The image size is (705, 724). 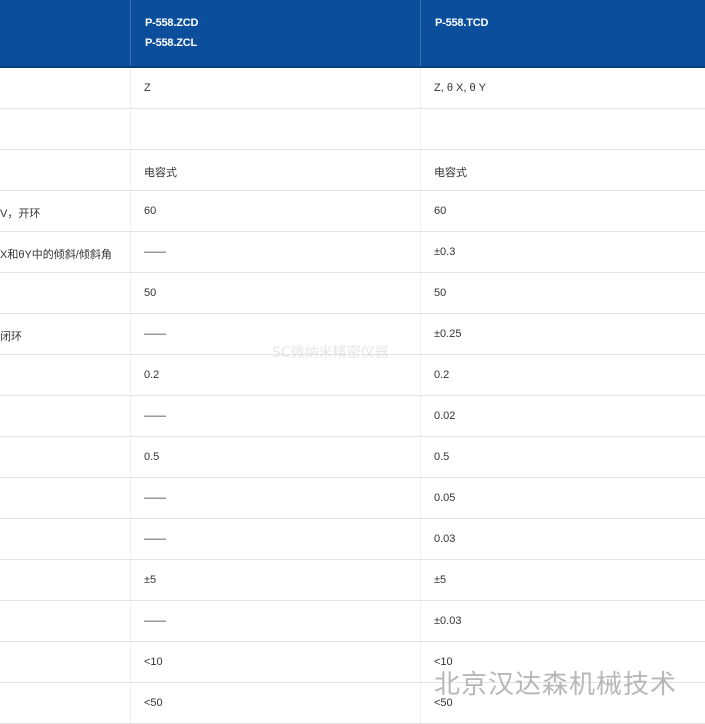 What do you see at coordinates (450, 173) in the screenshot?
I see `value-tcd: 电容式` at bounding box center [450, 173].